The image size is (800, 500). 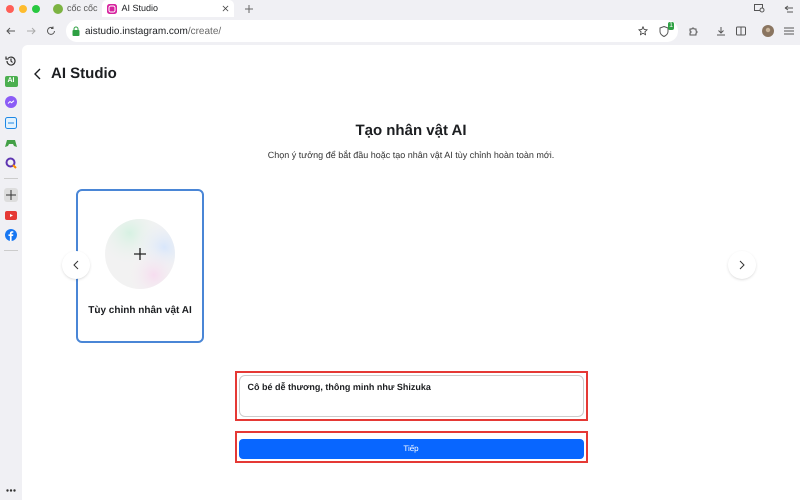 I want to click on history-icon, so click(x=11, y=61).